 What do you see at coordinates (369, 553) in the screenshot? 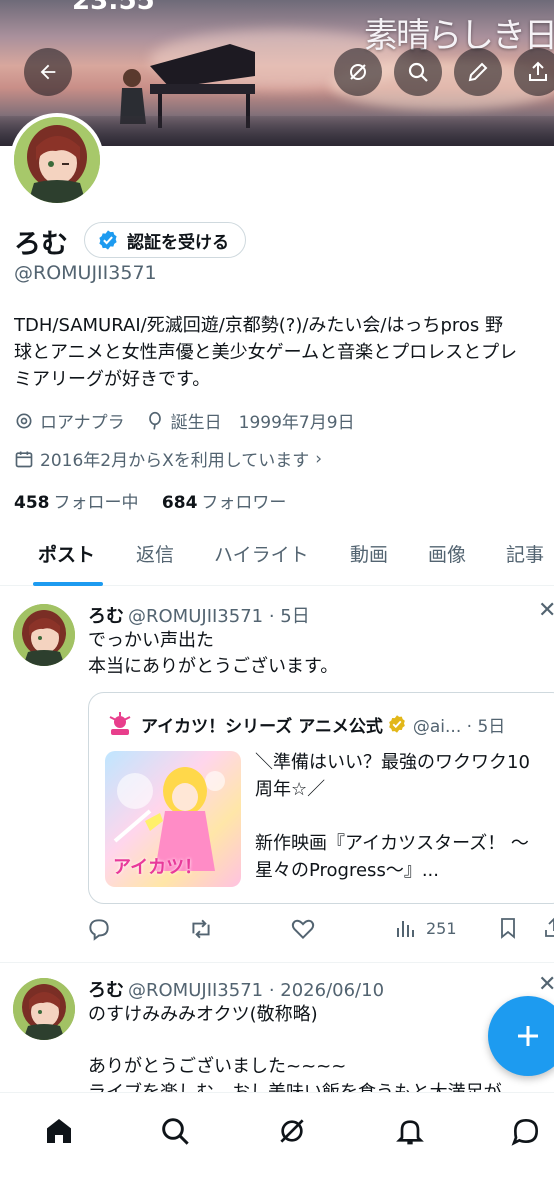
I see `tab-videos: 動画` at bounding box center [369, 553].